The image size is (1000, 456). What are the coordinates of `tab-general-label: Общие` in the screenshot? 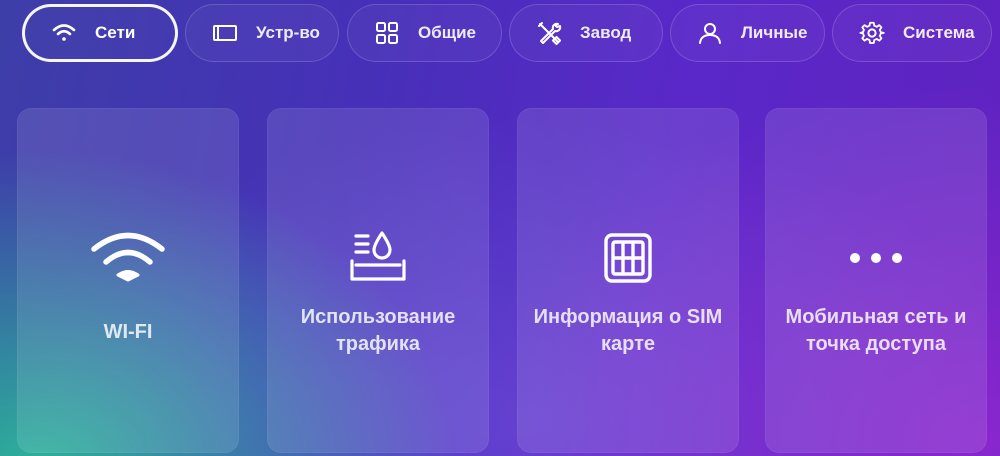 It's located at (447, 32).